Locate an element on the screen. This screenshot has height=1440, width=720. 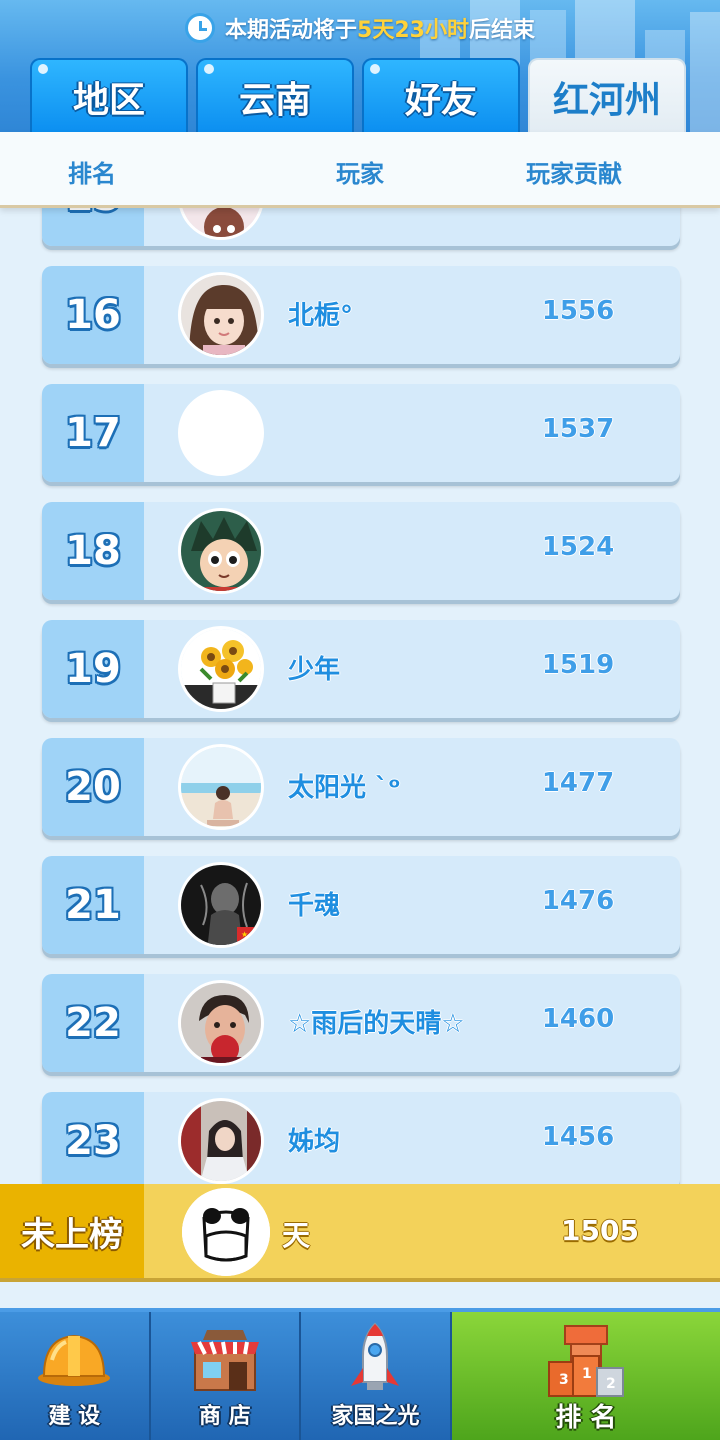
my-name: 天 is located at coordinates (296, 1235).